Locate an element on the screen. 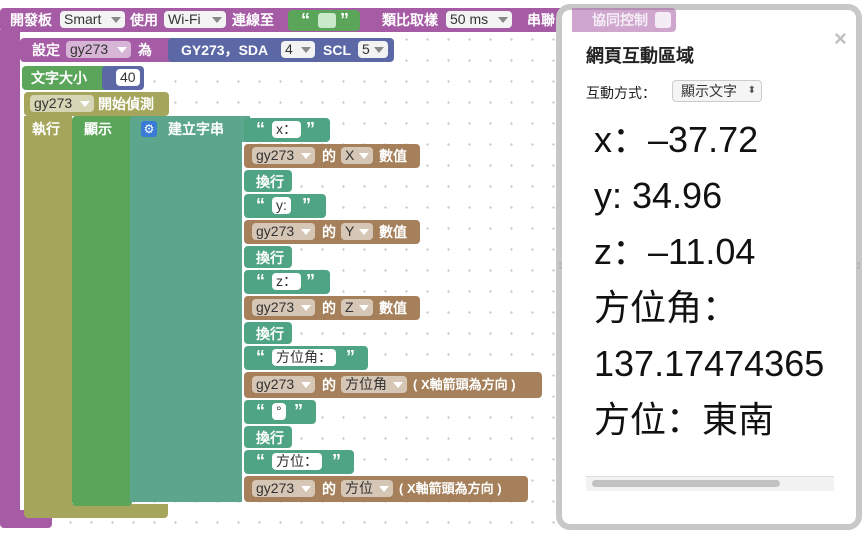 This screenshot has width=867, height=534. output-line-y: y: 34.96 is located at coordinates (658, 195).